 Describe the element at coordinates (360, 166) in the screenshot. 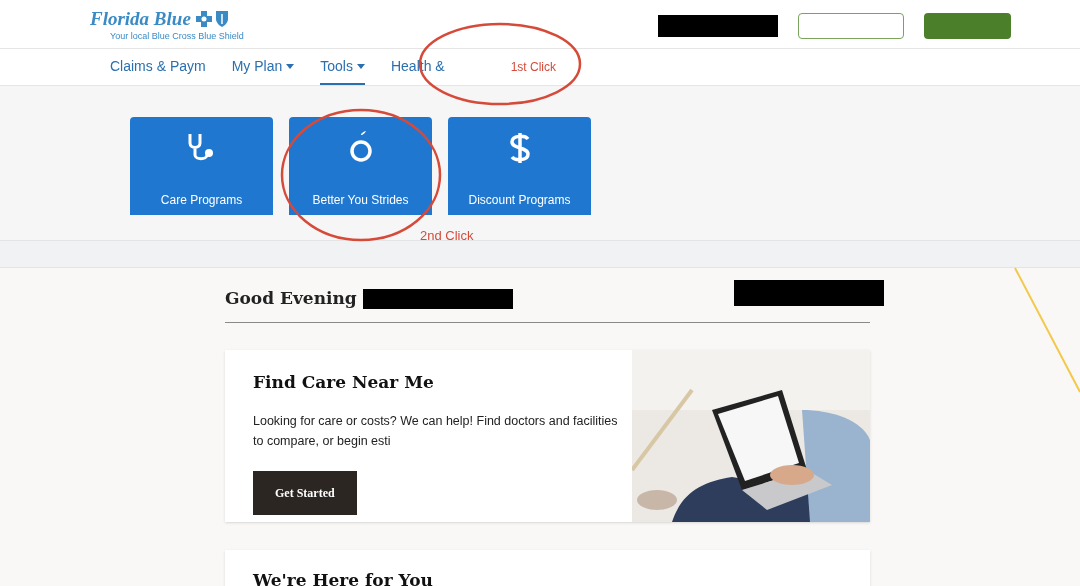

I see `program-tile: Better You Strides` at that location.